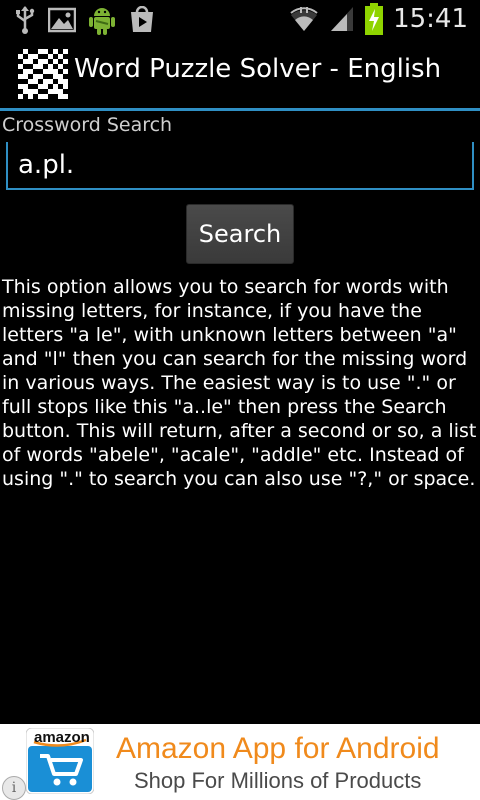  What do you see at coordinates (374, 19) in the screenshot?
I see `battery-charging-icon` at bounding box center [374, 19].